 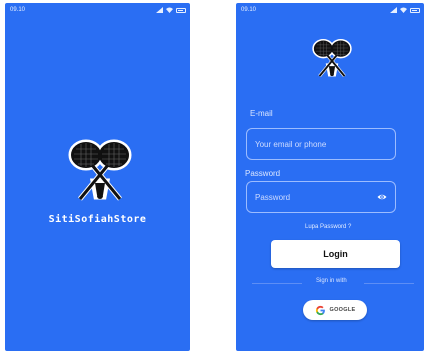 What do you see at coordinates (342, 310) in the screenshot?
I see `google-button-label: GOOGLE` at bounding box center [342, 310].